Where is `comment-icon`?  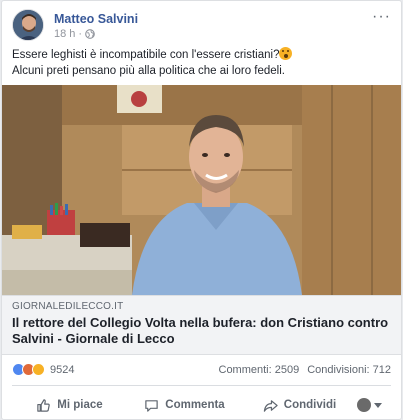 comment-icon is located at coordinates (152, 405).